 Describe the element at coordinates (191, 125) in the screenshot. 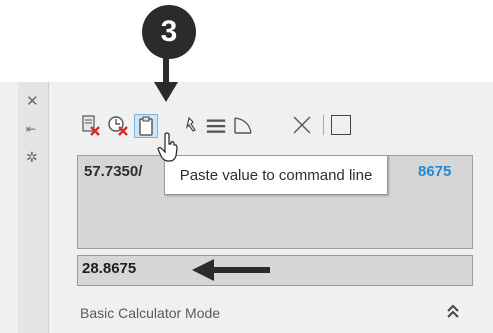

I see `get-coordinates-icon` at that location.